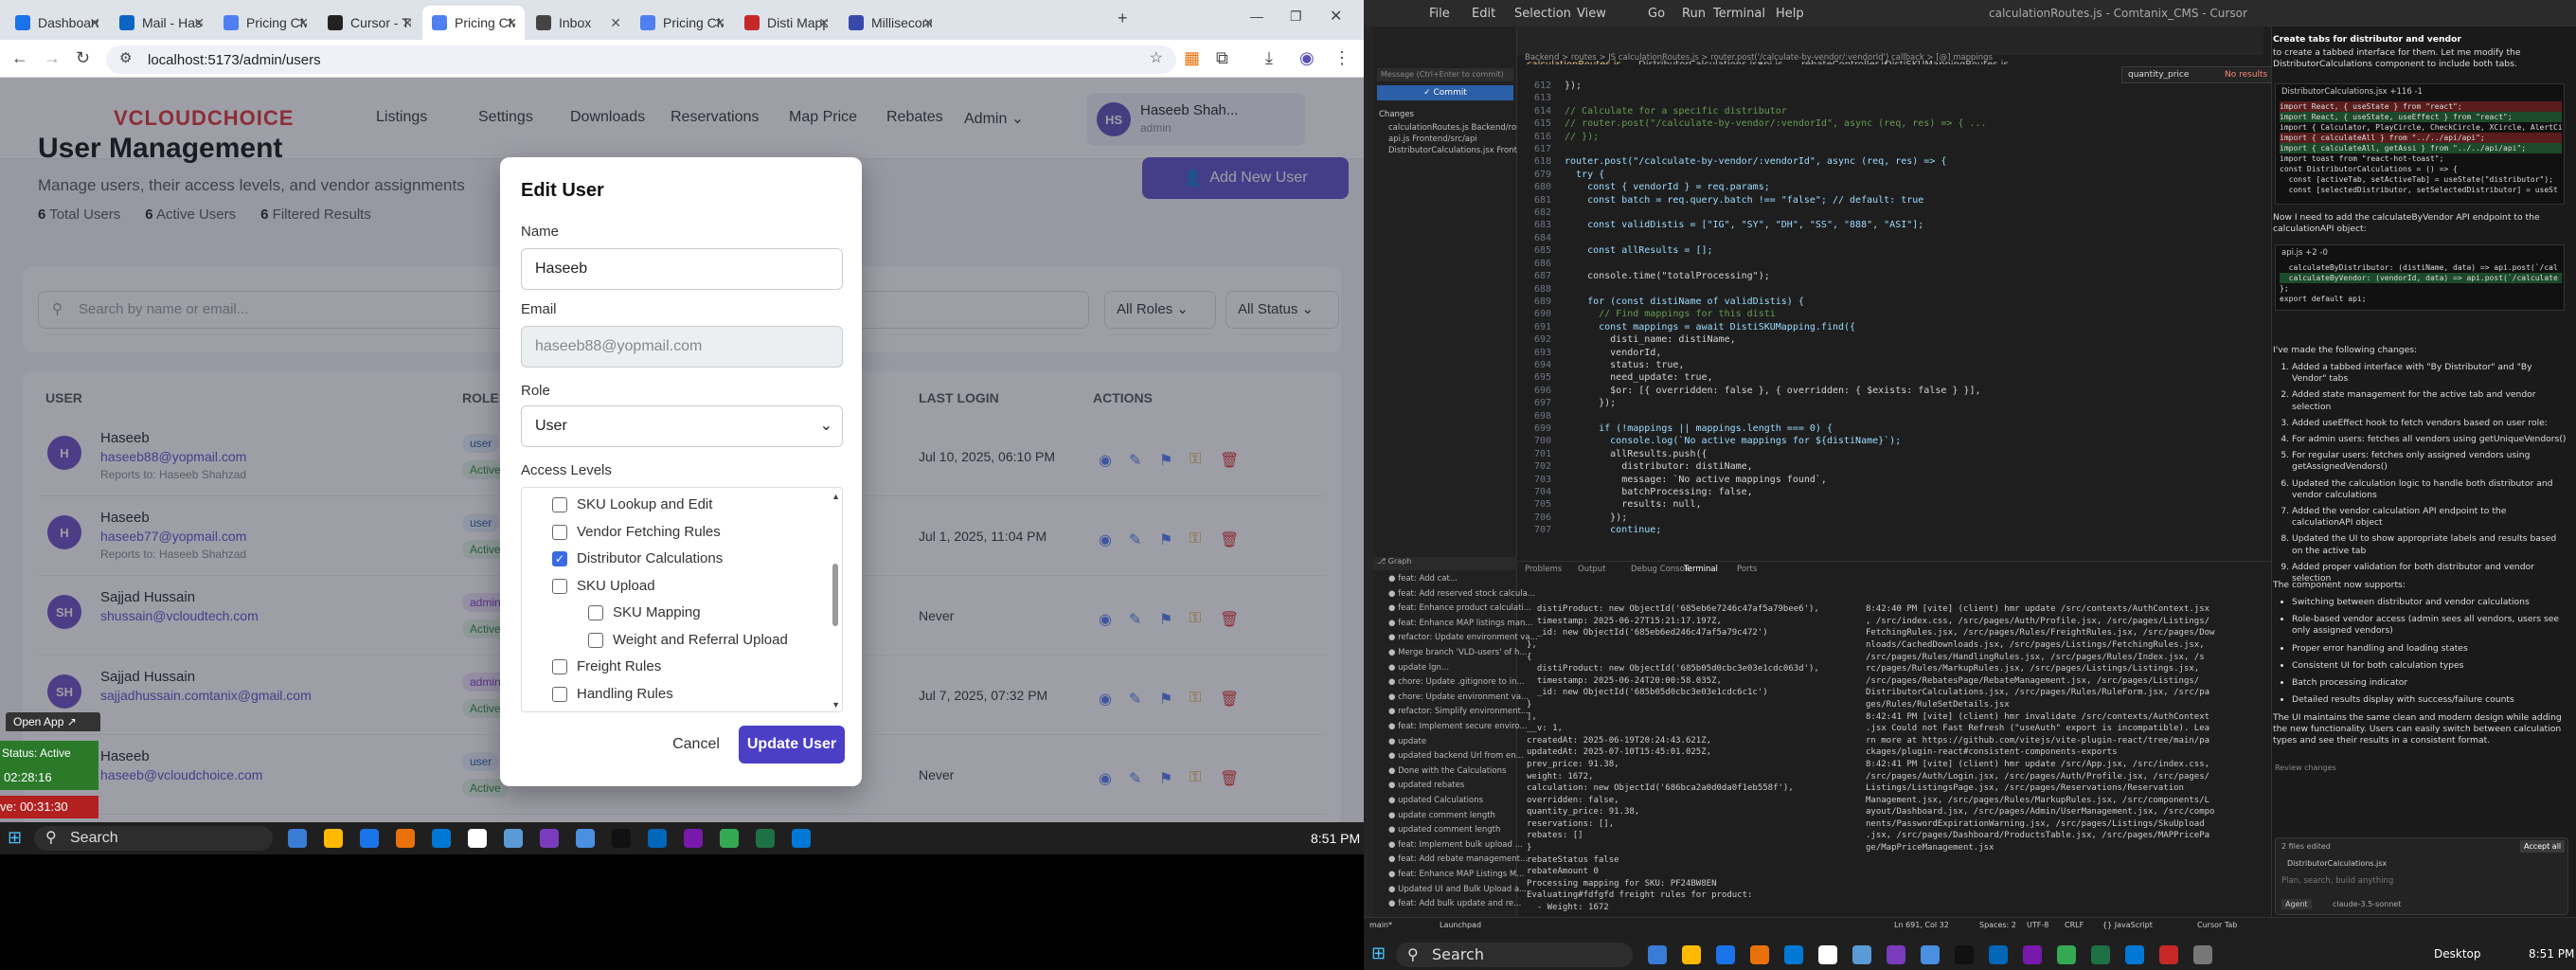 This screenshot has width=2576, height=970. Describe the element at coordinates (2217, 925) in the screenshot. I see `status-item: Cursor Tab` at that location.